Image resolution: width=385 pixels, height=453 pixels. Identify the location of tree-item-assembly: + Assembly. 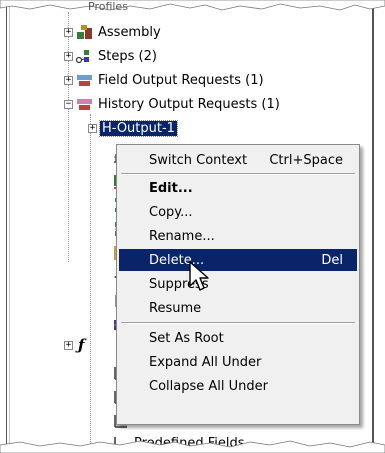
(112, 32).